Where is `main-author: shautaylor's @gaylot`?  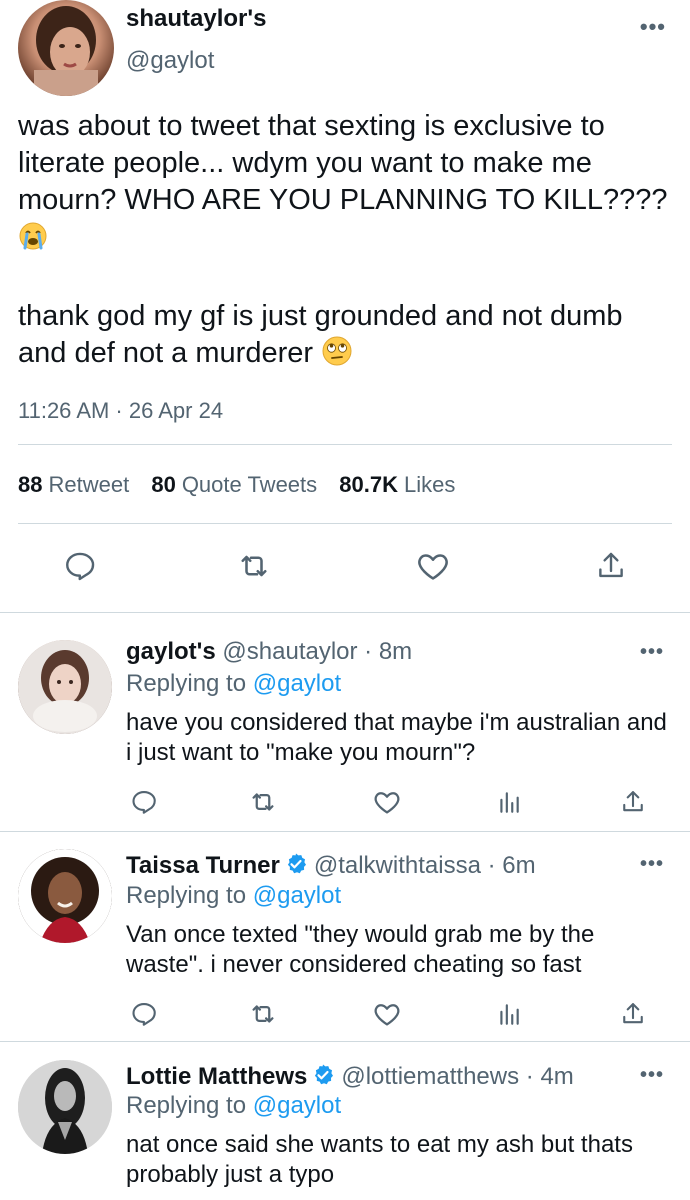 main-author: shautaylor's @gaylot is located at coordinates (196, 40).